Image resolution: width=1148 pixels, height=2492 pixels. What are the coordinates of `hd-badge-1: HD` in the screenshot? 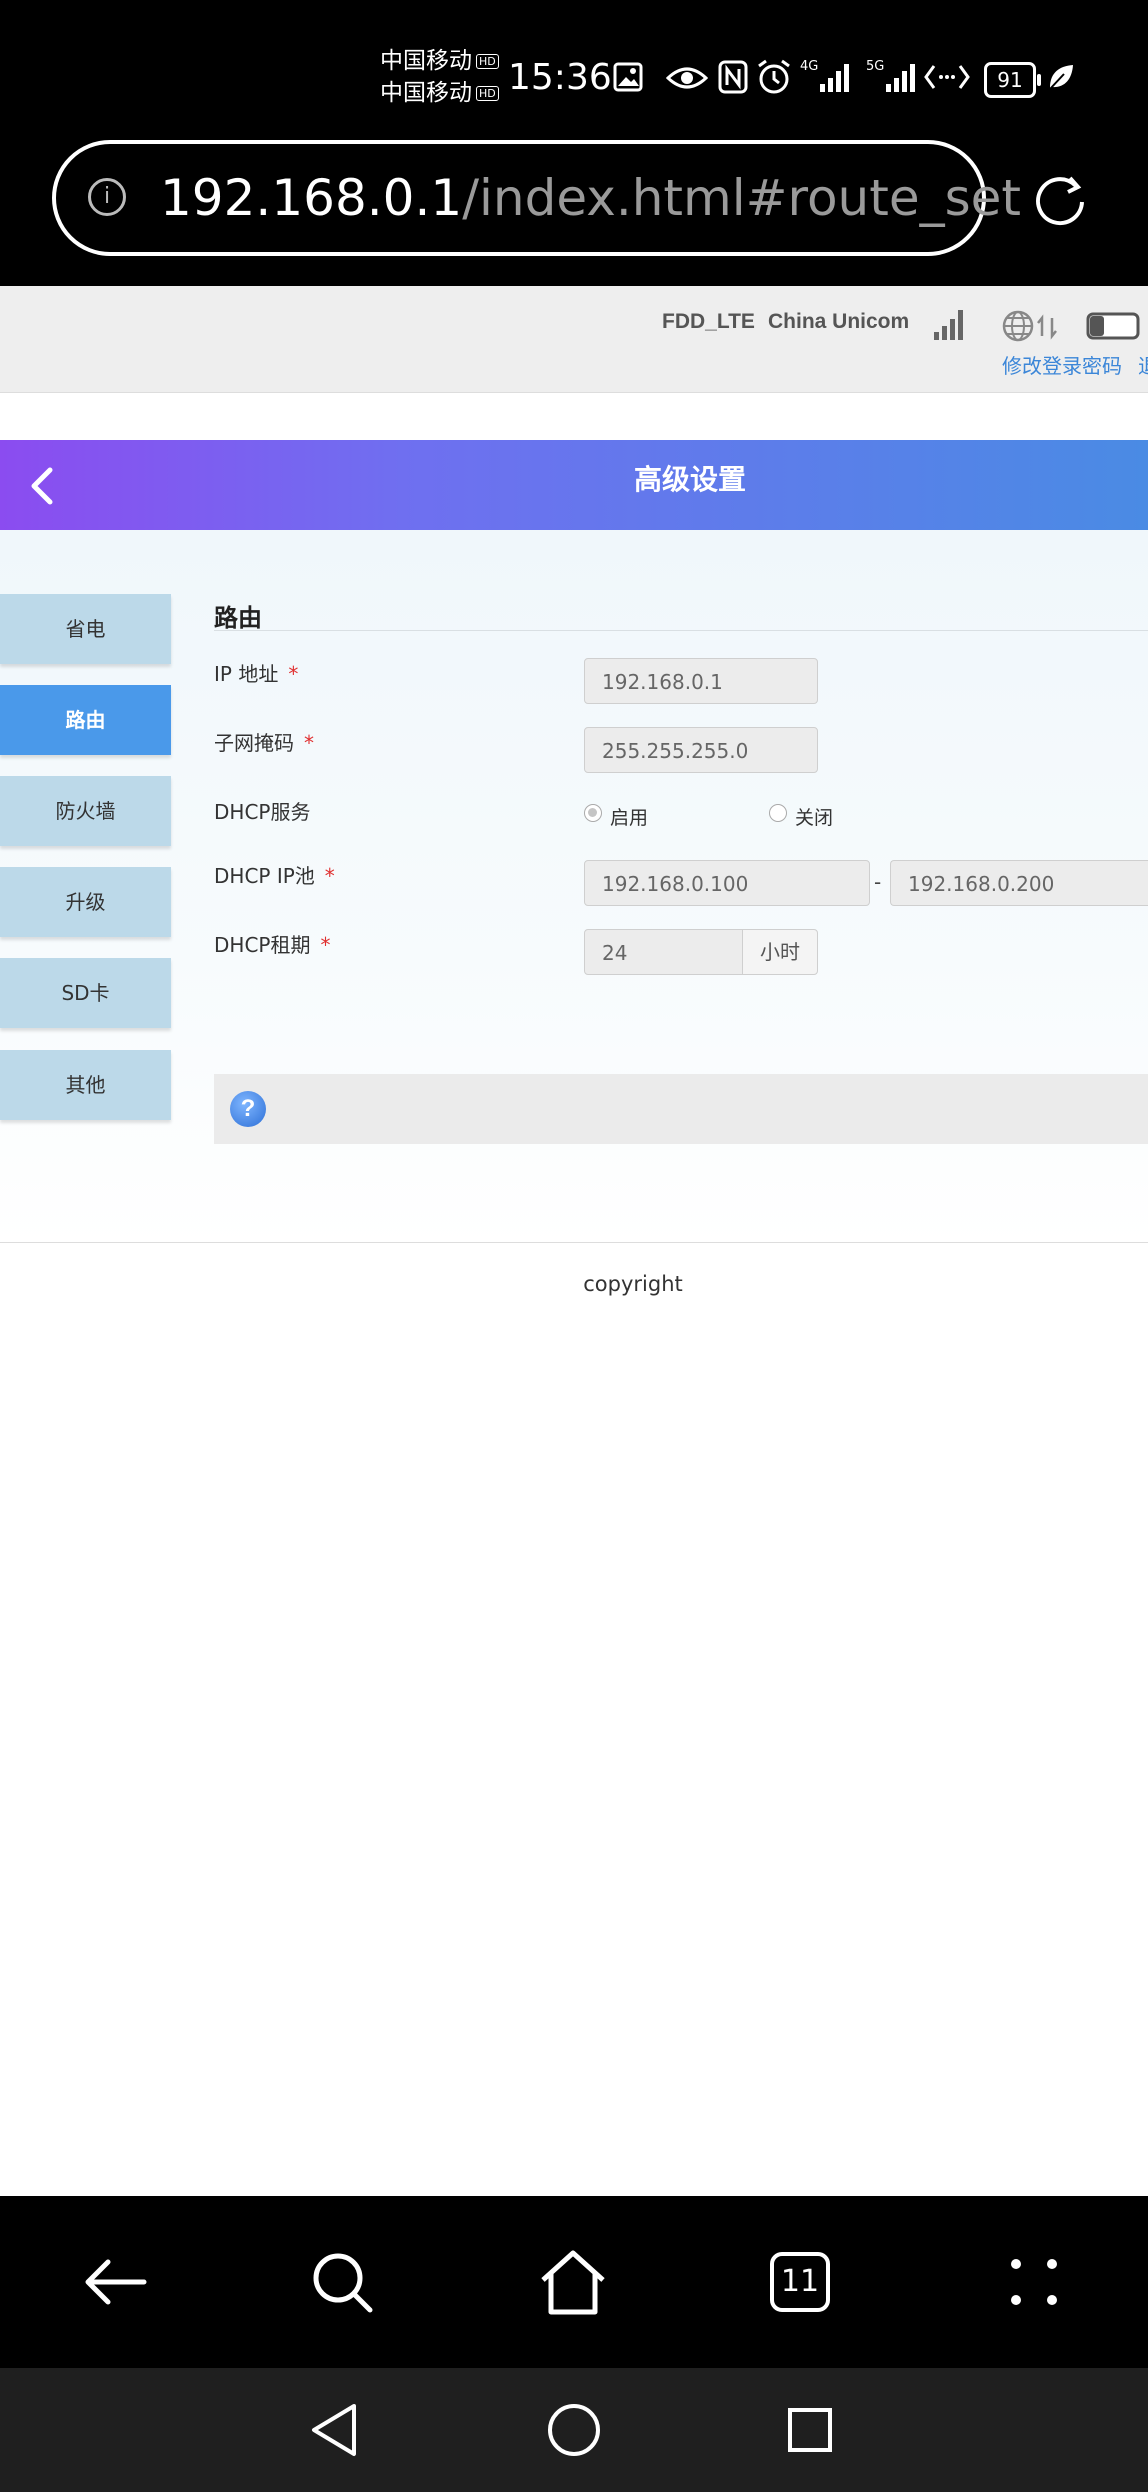 It's located at (487, 61).